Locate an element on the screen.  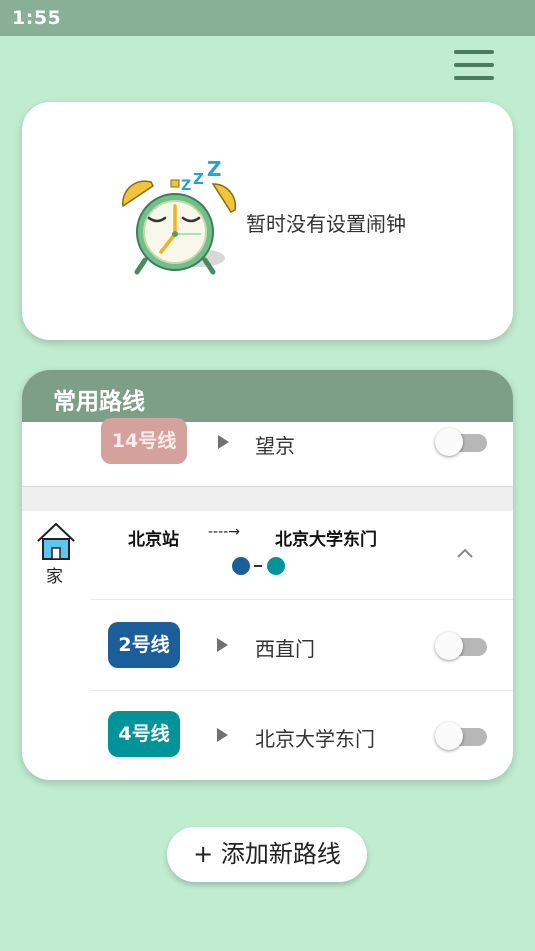
route-row-14: 14号线 望京 is located at coordinates (267, 452).